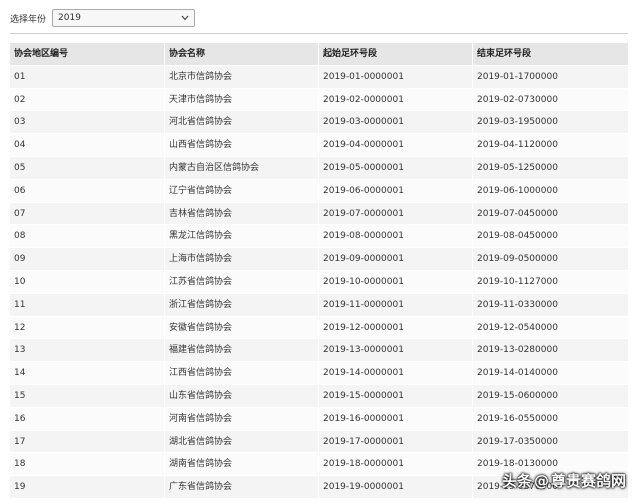  I want to click on cell-start-range: 2019-18-0000001, so click(396, 464).